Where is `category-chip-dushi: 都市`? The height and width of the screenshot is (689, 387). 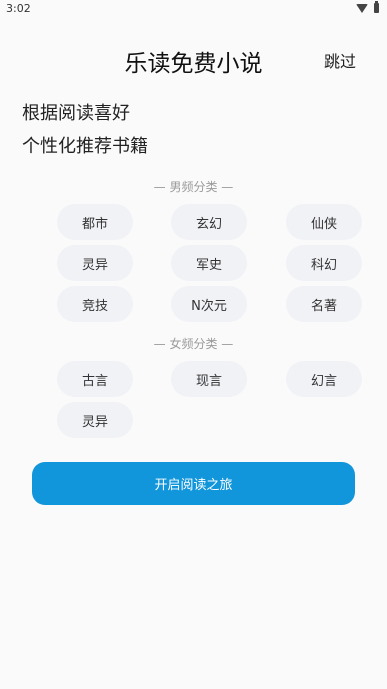
category-chip-dushi: 都市 is located at coordinates (95, 222).